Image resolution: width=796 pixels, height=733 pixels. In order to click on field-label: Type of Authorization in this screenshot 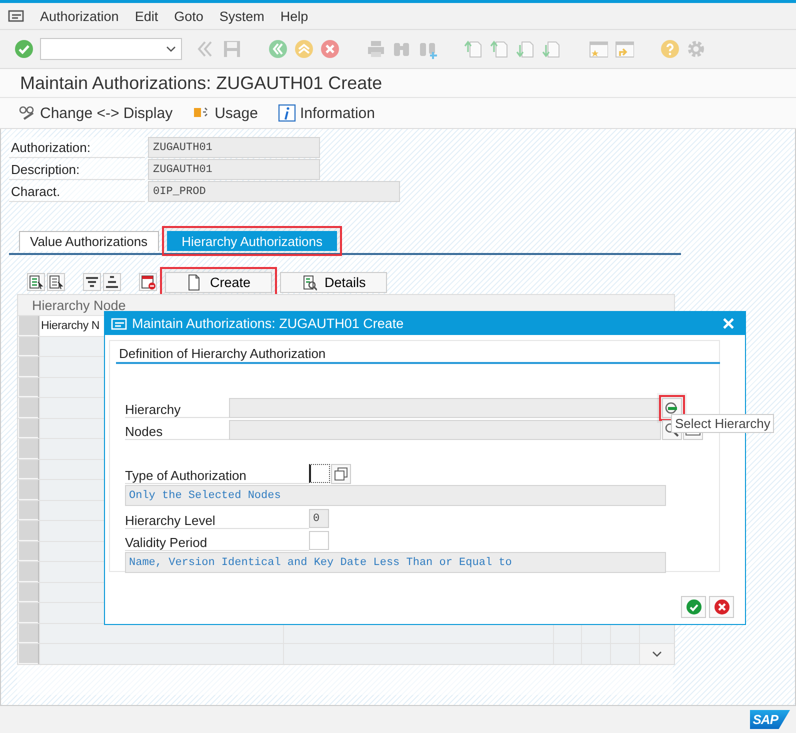, I will do `click(217, 473)`.